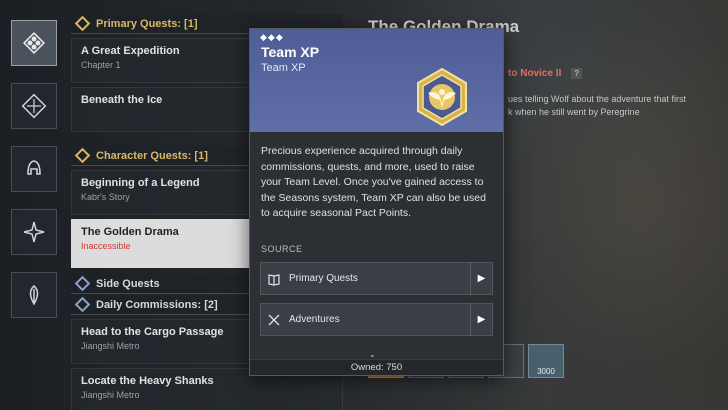 The width and height of the screenshot is (728, 410). I want to click on primary-quests-label: Primary Quests: [1], so click(147, 23).